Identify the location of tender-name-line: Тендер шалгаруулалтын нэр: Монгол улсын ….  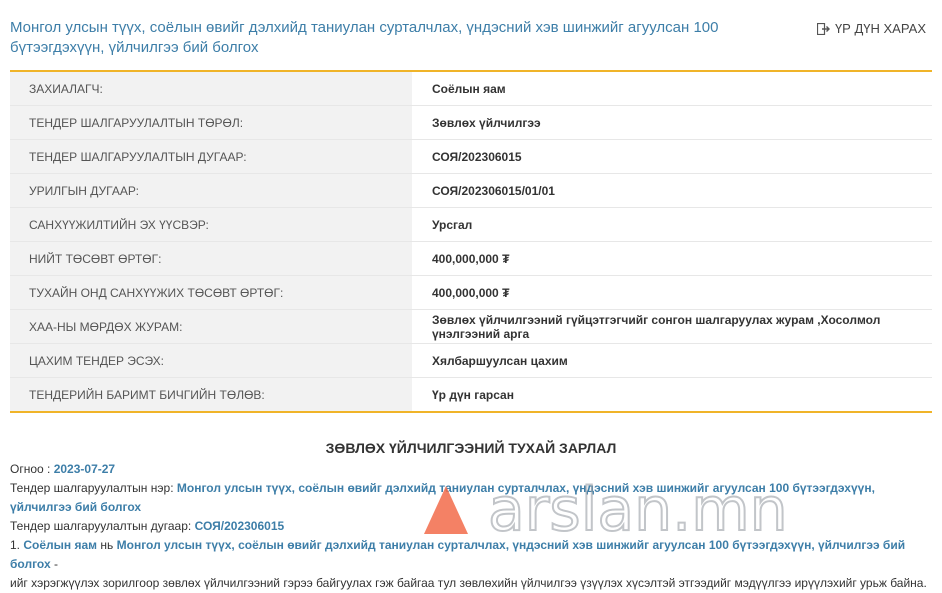
(471, 498).